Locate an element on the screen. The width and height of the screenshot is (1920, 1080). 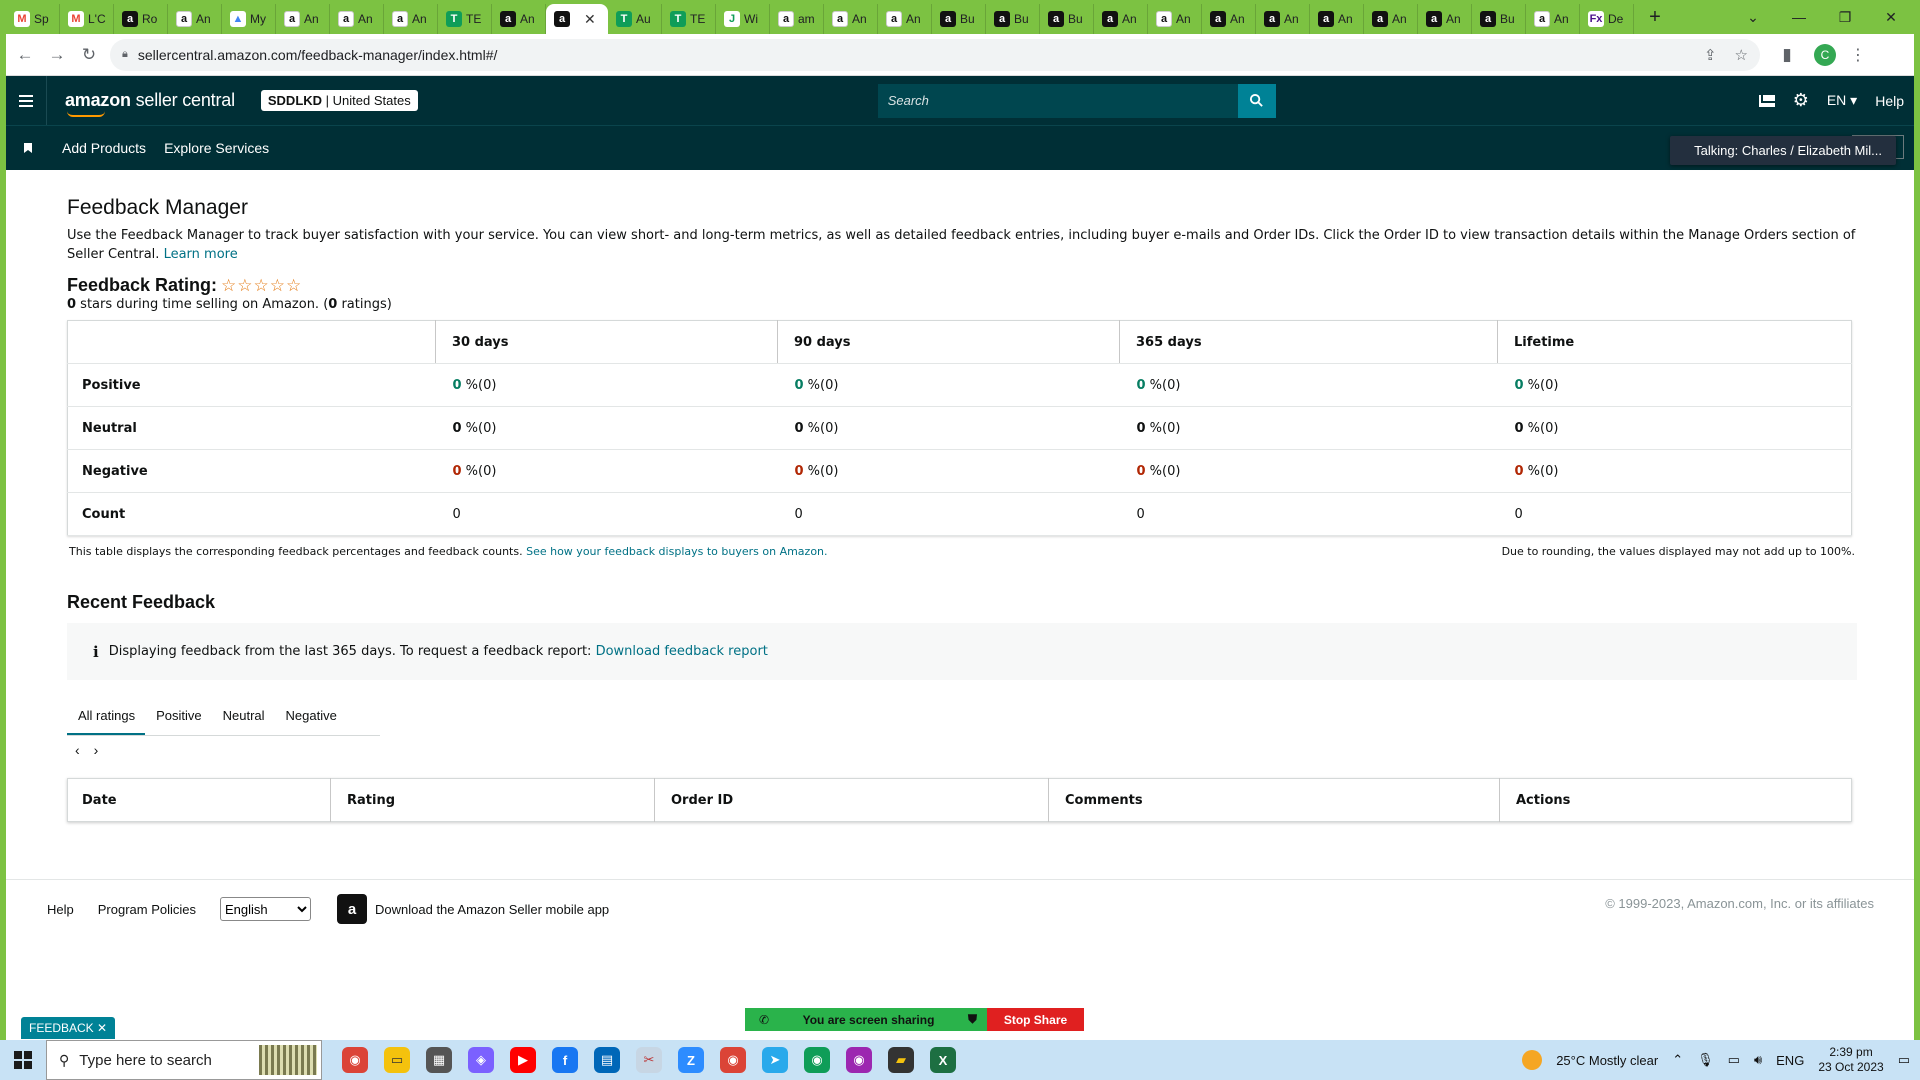
mail-icon is located at coordinates (1767, 100).